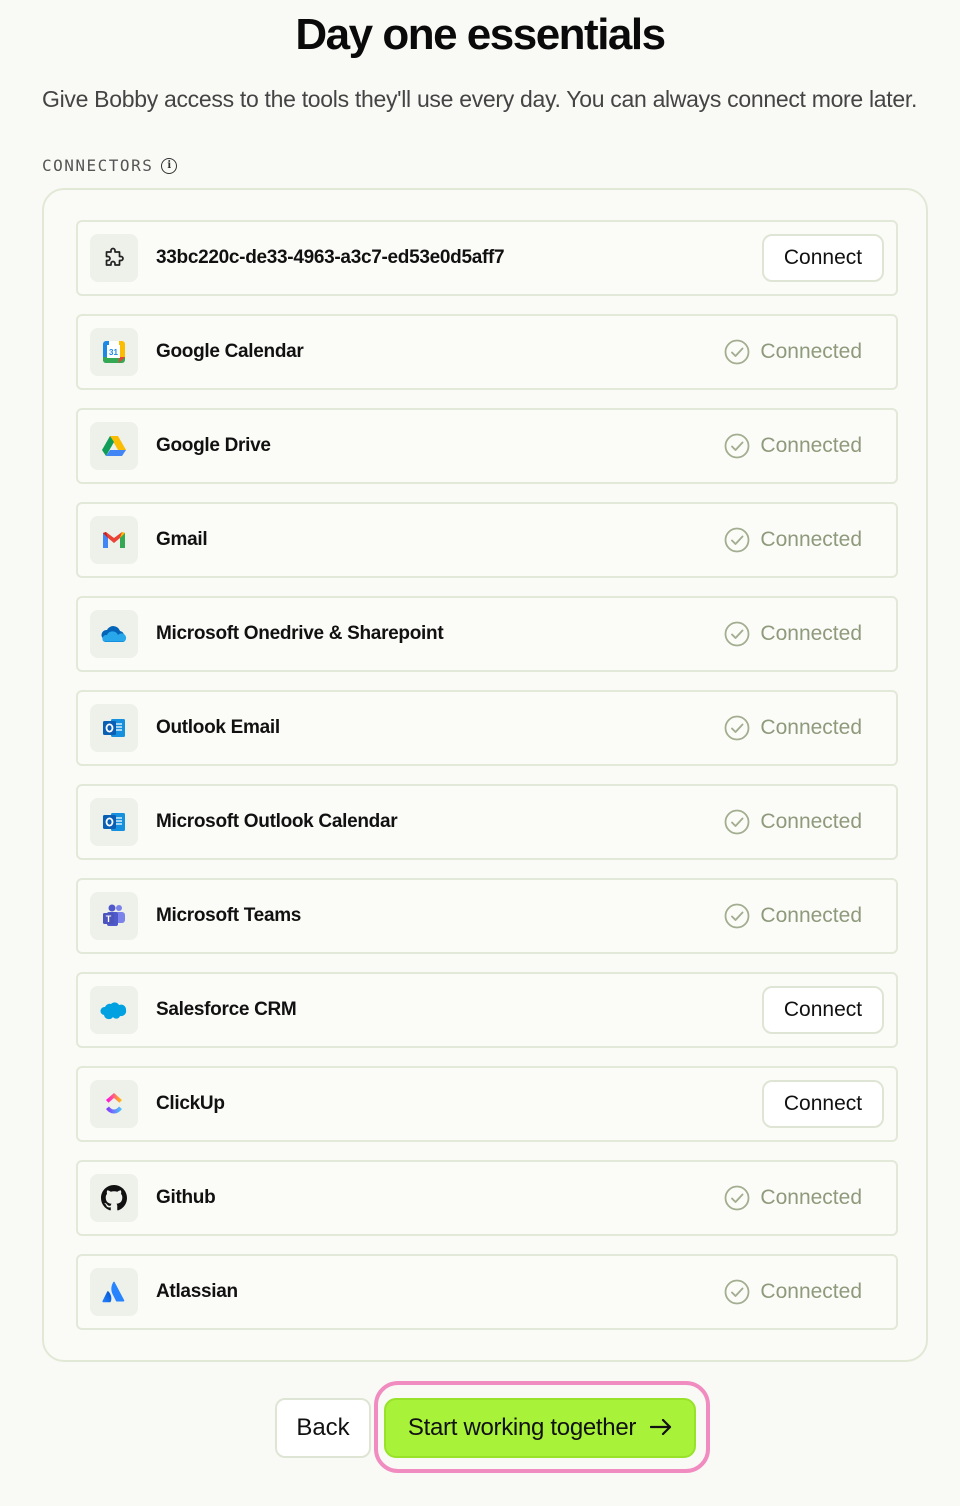 Image resolution: width=960 pixels, height=1506 pixels. What do you see at coordinates (114, 258) in the screenshot?
I see `puzzle-icon` at bounding box center [114, 258].